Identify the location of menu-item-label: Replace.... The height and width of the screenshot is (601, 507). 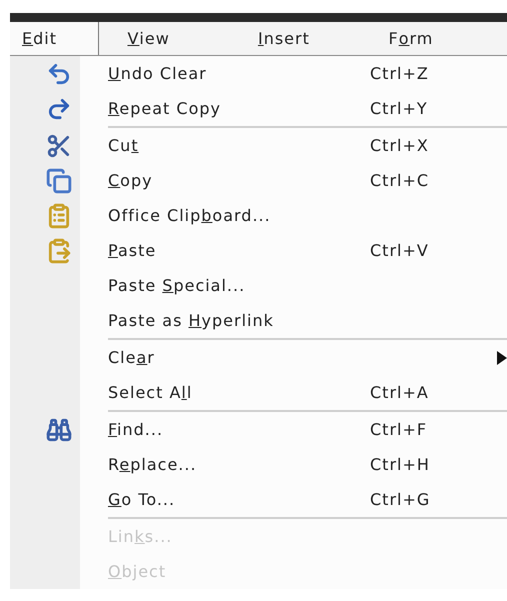
(153, 465).